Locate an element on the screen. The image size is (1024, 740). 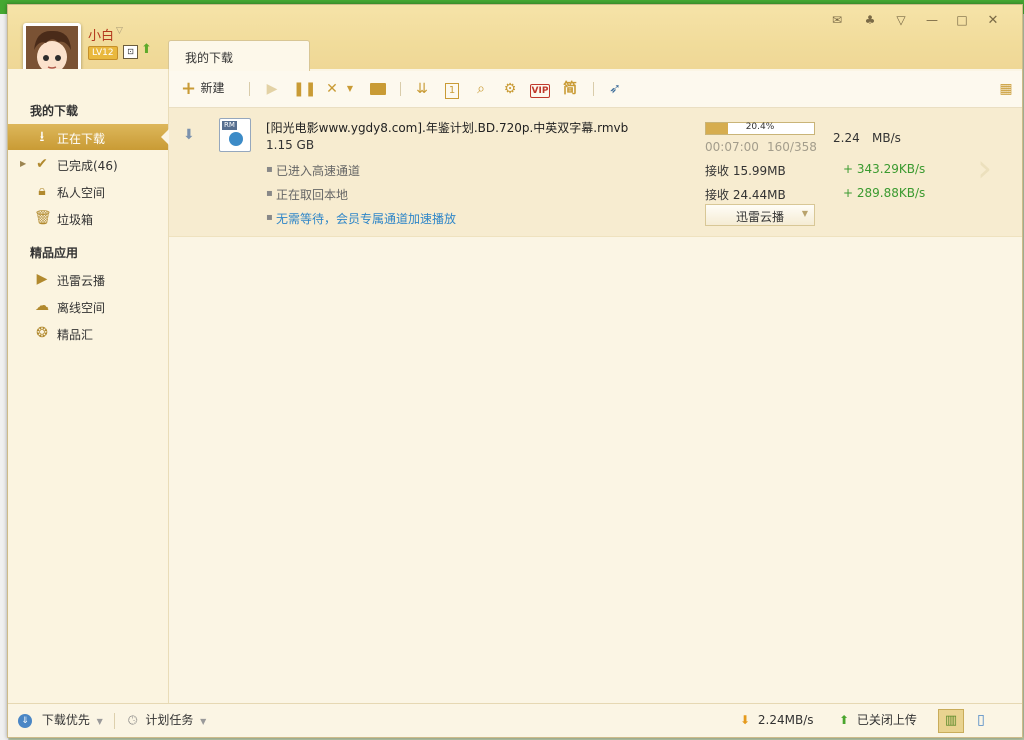
upload-toggle-button: ⬆ 已关闭上传 is located at coordinates (878, 720).